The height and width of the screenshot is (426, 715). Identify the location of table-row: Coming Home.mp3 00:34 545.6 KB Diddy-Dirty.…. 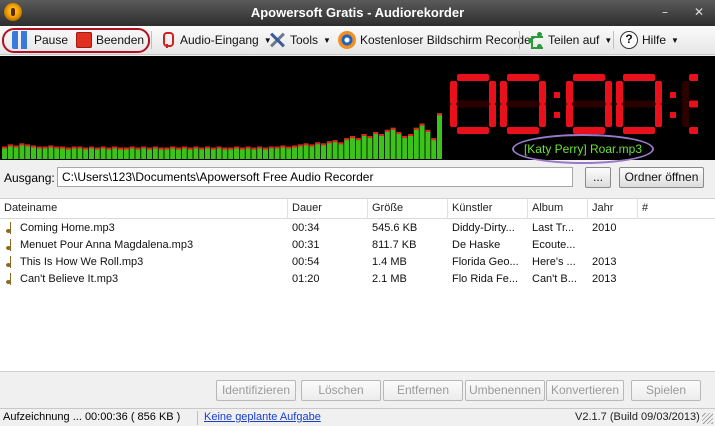
(357, 228).